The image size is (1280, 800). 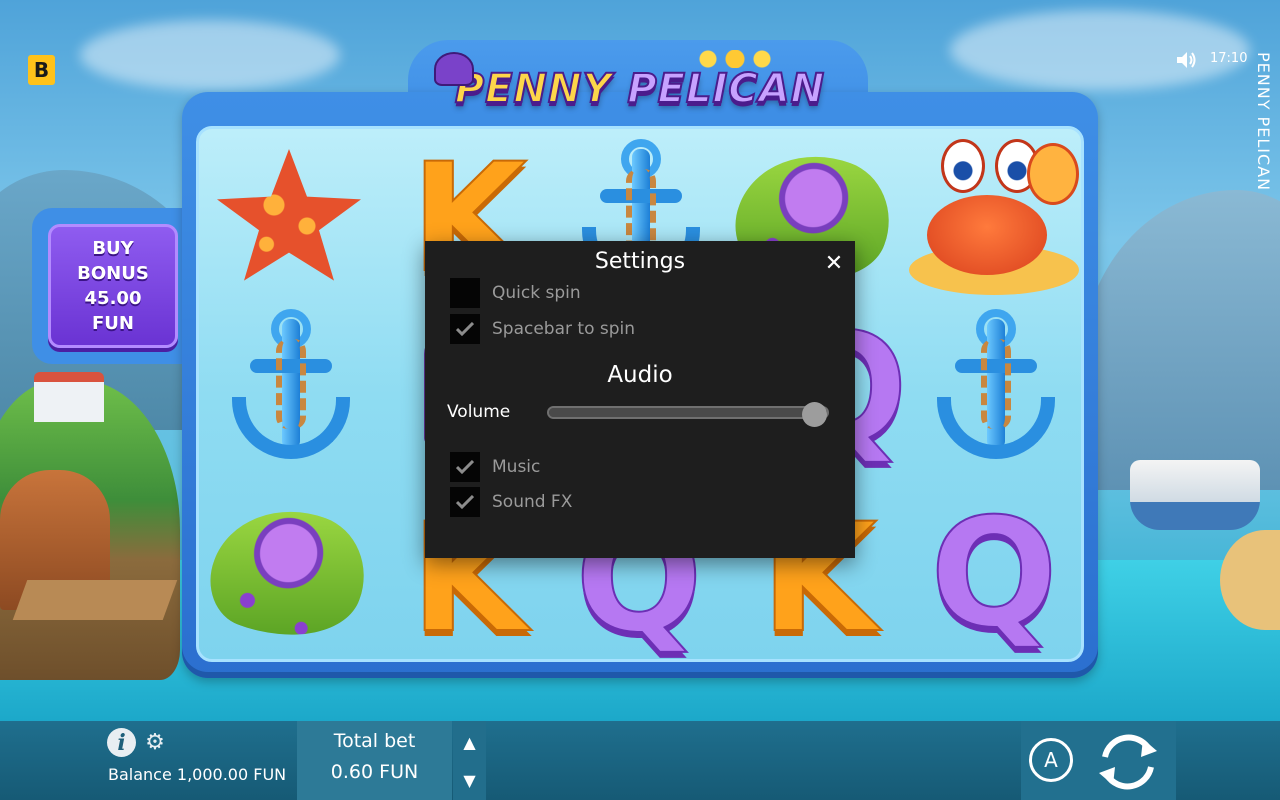 I want to click on gear-icon: ⚙, so click(x=155, y=743).